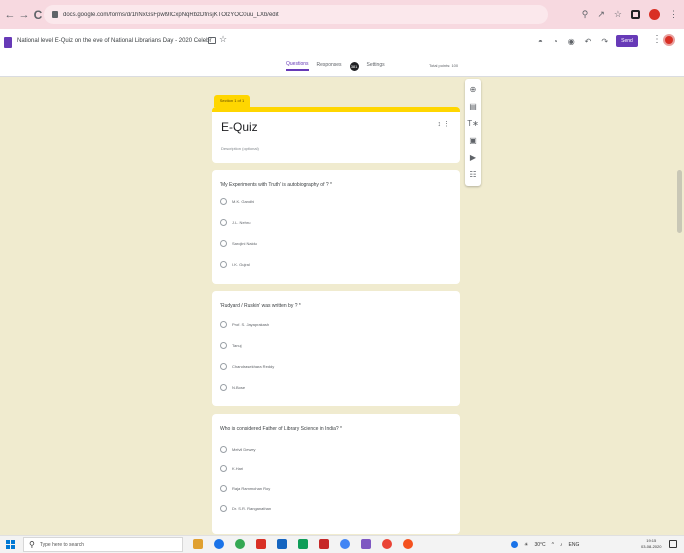 Image resolution: width=684 pixels, height=553 pixels. What do you see at coordinates (241, 222) in the screenshot?
I see `option-label: J.L. Nehru` at bounding box center [241, 222].